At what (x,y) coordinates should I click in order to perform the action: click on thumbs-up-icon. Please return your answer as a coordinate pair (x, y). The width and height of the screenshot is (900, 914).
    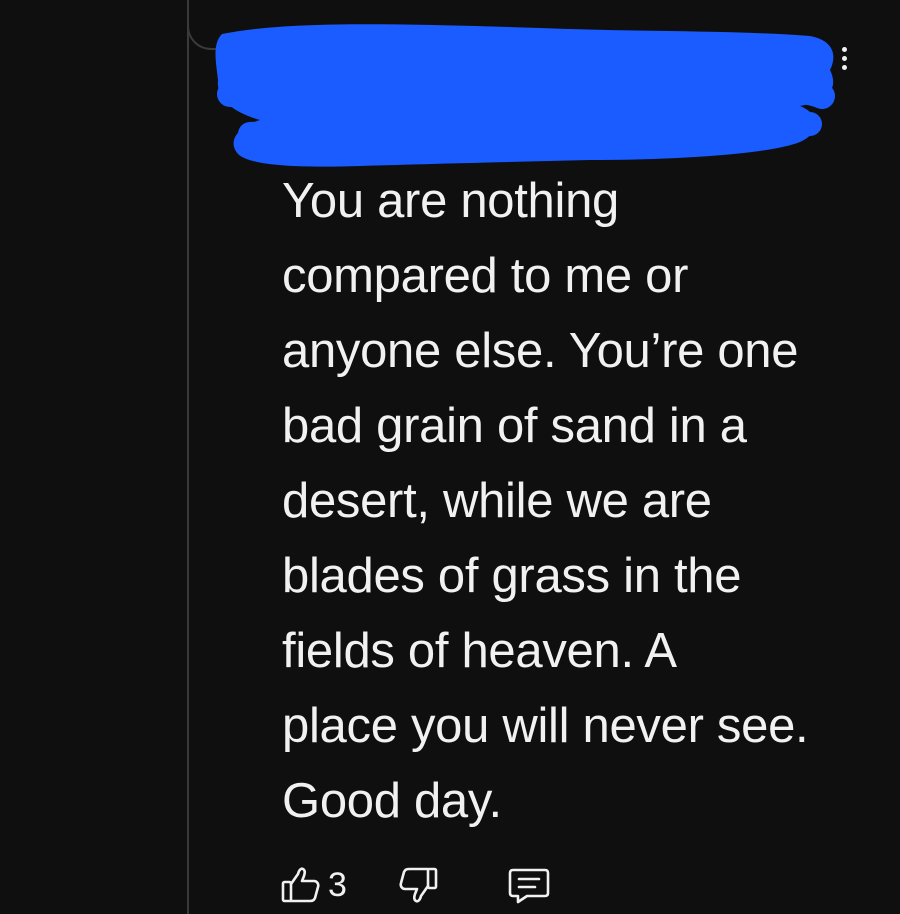
    Looking at the image, I should click on (301, 885).